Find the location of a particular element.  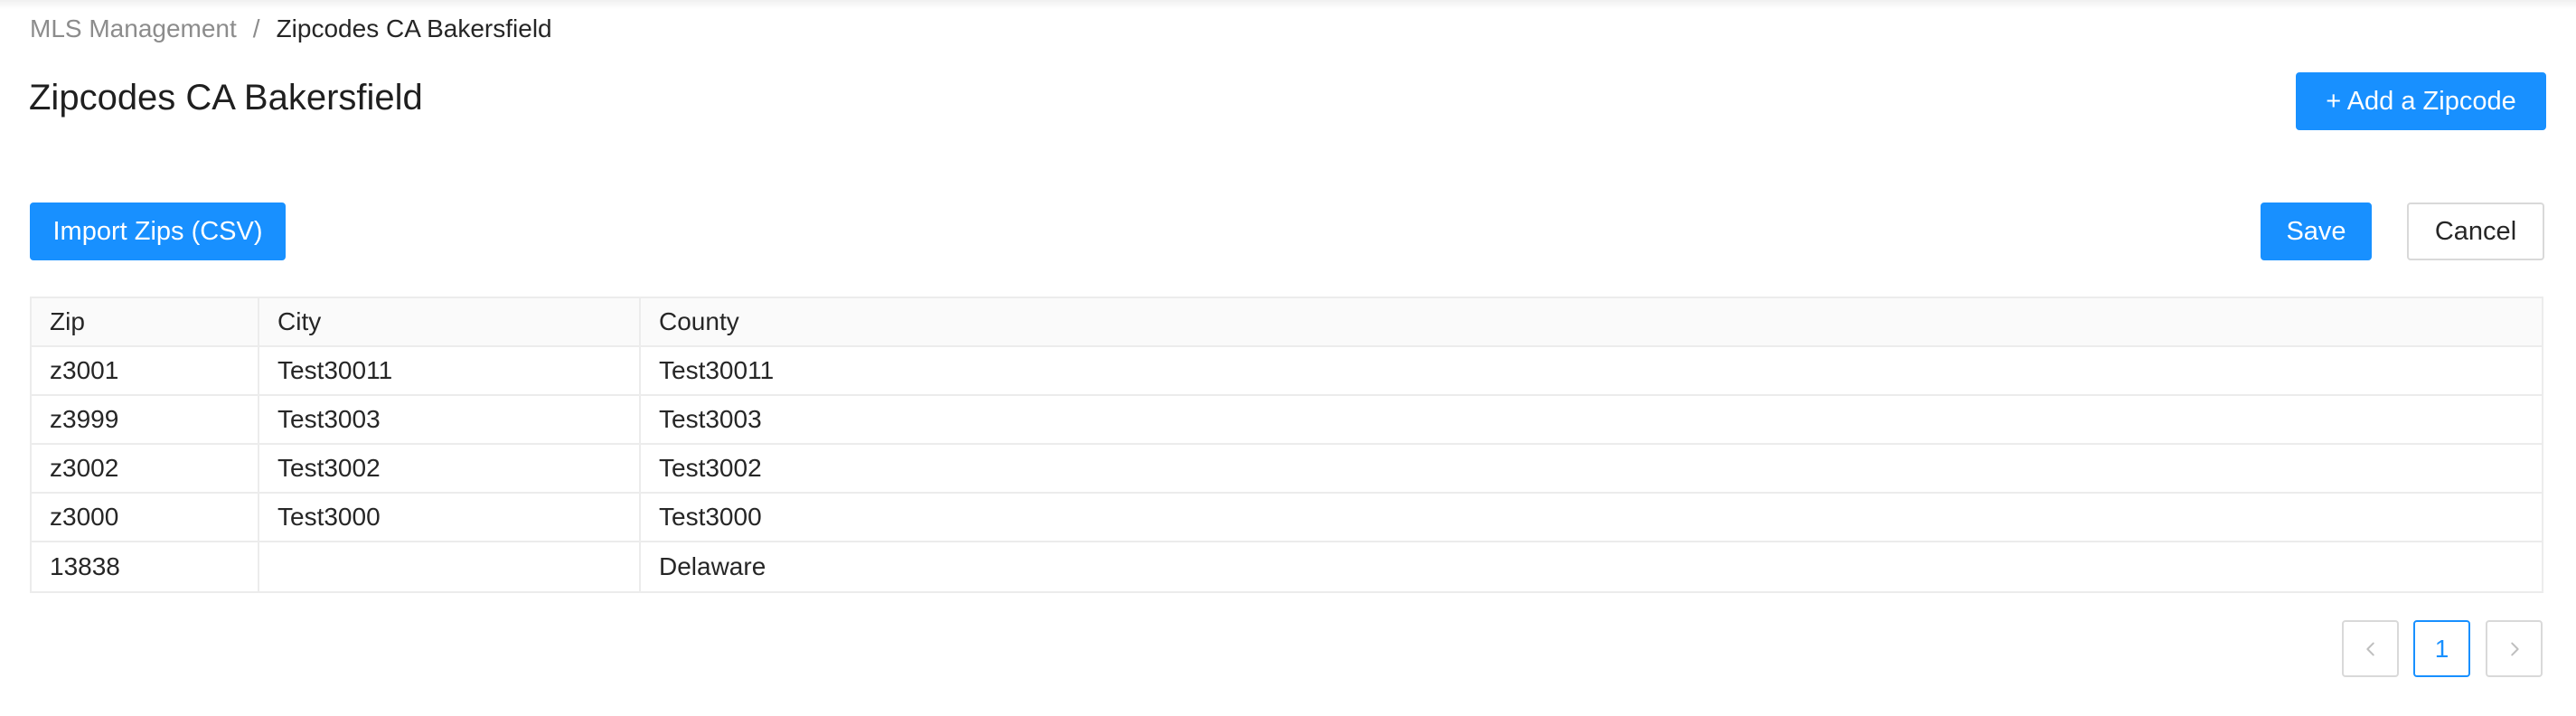

import-zips-button: Import Zips (CSV) is located at coordinates (158, 232).